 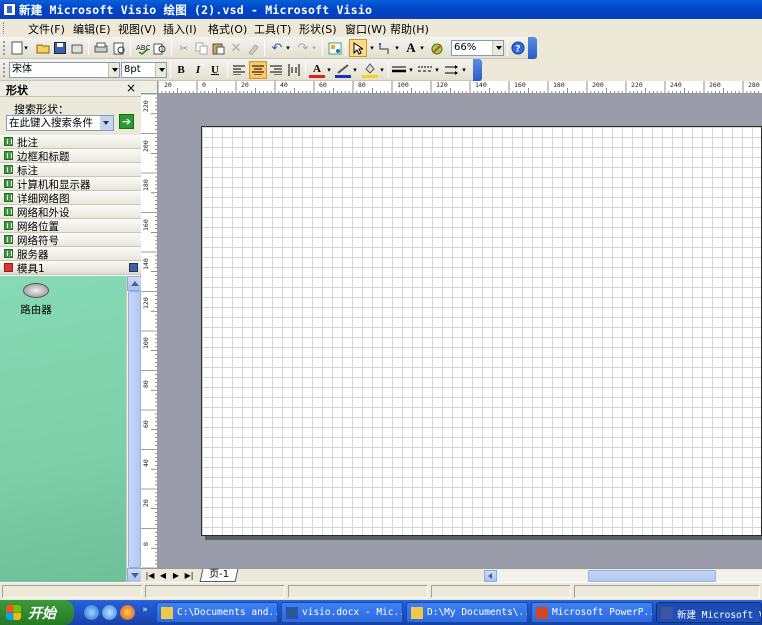 What do you see at coordinates (77, 48) in the screenshot?
I see `permission-icon` at bounding box center [77, 48].